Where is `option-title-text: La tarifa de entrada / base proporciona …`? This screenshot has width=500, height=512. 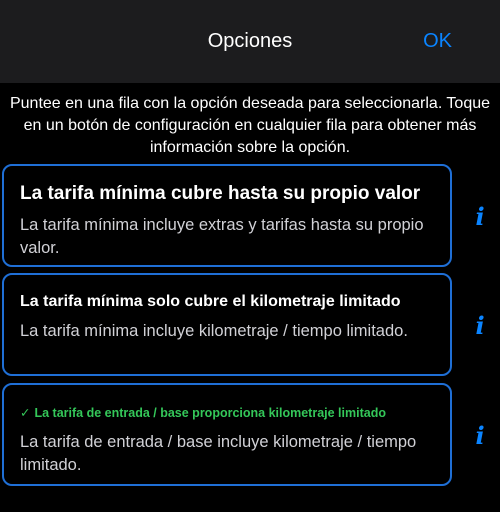
option-title-text: La tarifa de entrada / base proporciona … is located at coordinates (210, 413).